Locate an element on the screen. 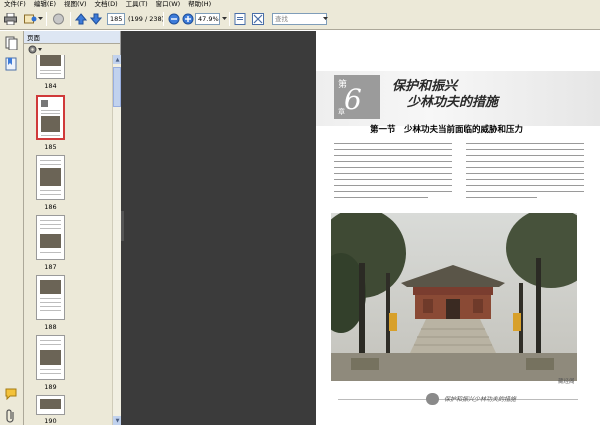 The image size is (600, 425). running-footer: 保护和振兴少林功夫的措施 is located at coordinates (480, 399).